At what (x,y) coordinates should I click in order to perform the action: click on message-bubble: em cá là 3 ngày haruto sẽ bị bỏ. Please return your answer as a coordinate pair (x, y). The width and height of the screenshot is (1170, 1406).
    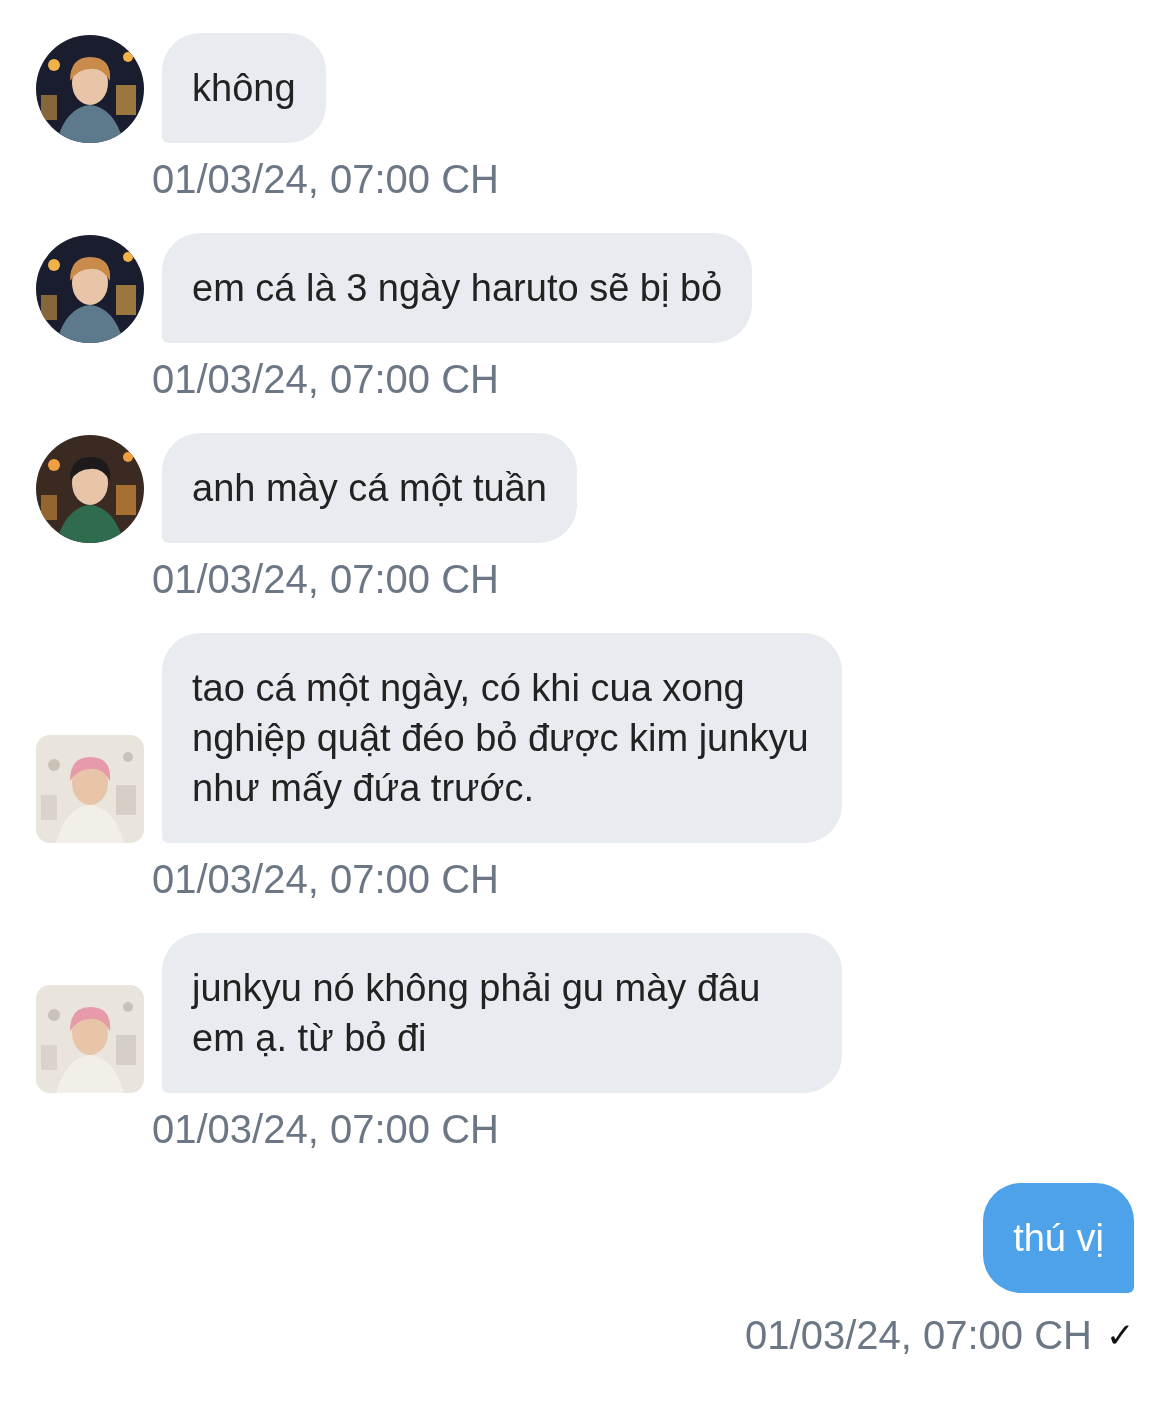
    Looking at the image, I should click on (457, 288).